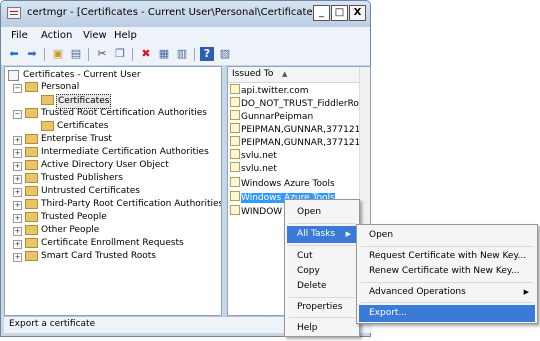  I want to click on menu-view: View, so click(95, 35).